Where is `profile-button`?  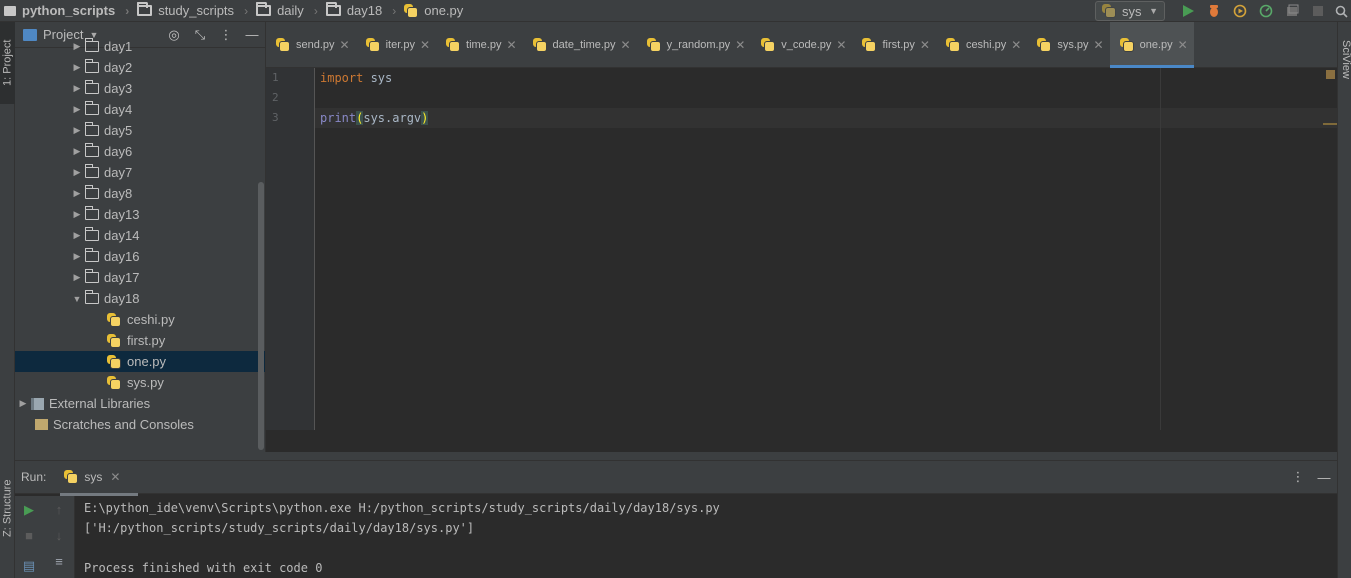
profile-button is located at coordinates (1266, 11).